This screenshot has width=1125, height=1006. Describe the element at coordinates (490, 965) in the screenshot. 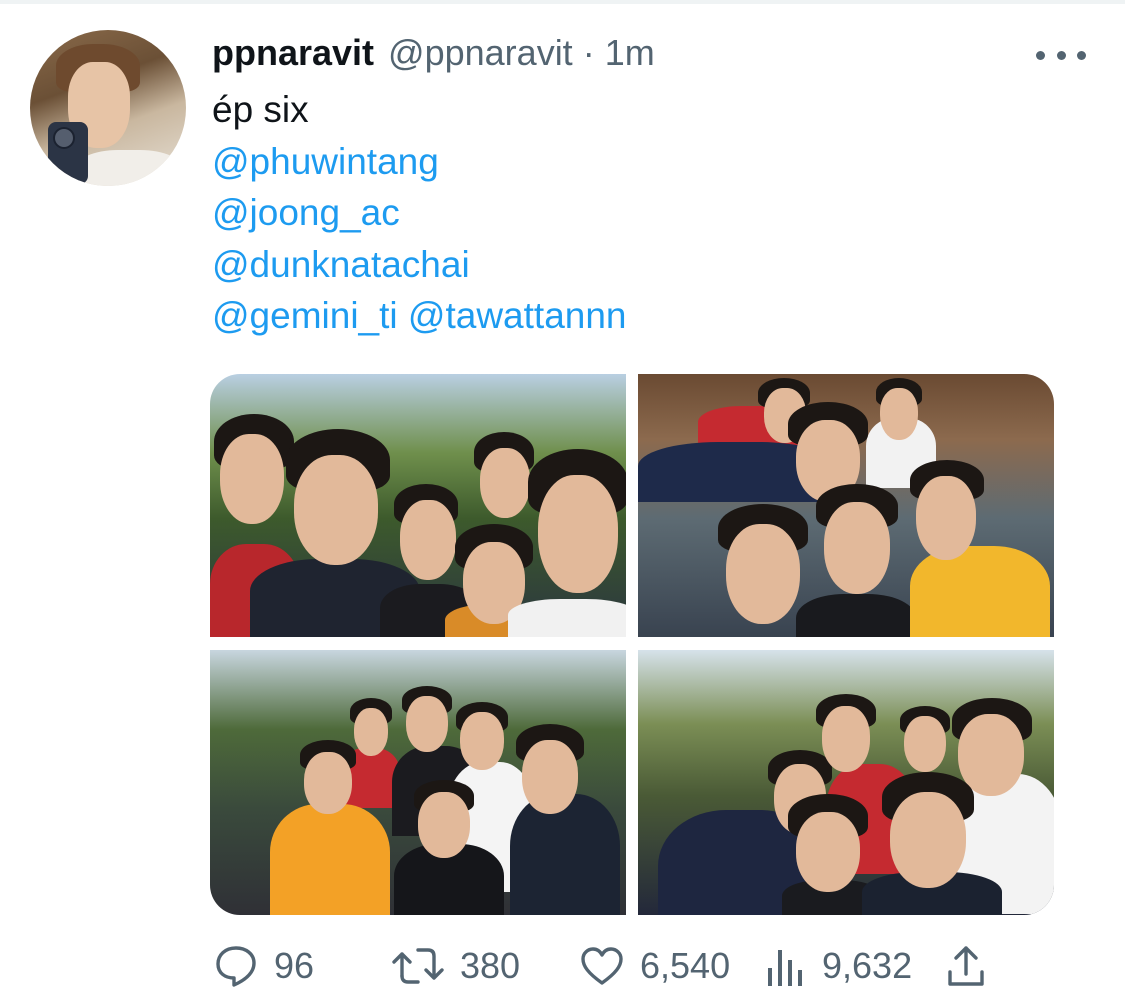

I see `retweet-count: 380` at that location.